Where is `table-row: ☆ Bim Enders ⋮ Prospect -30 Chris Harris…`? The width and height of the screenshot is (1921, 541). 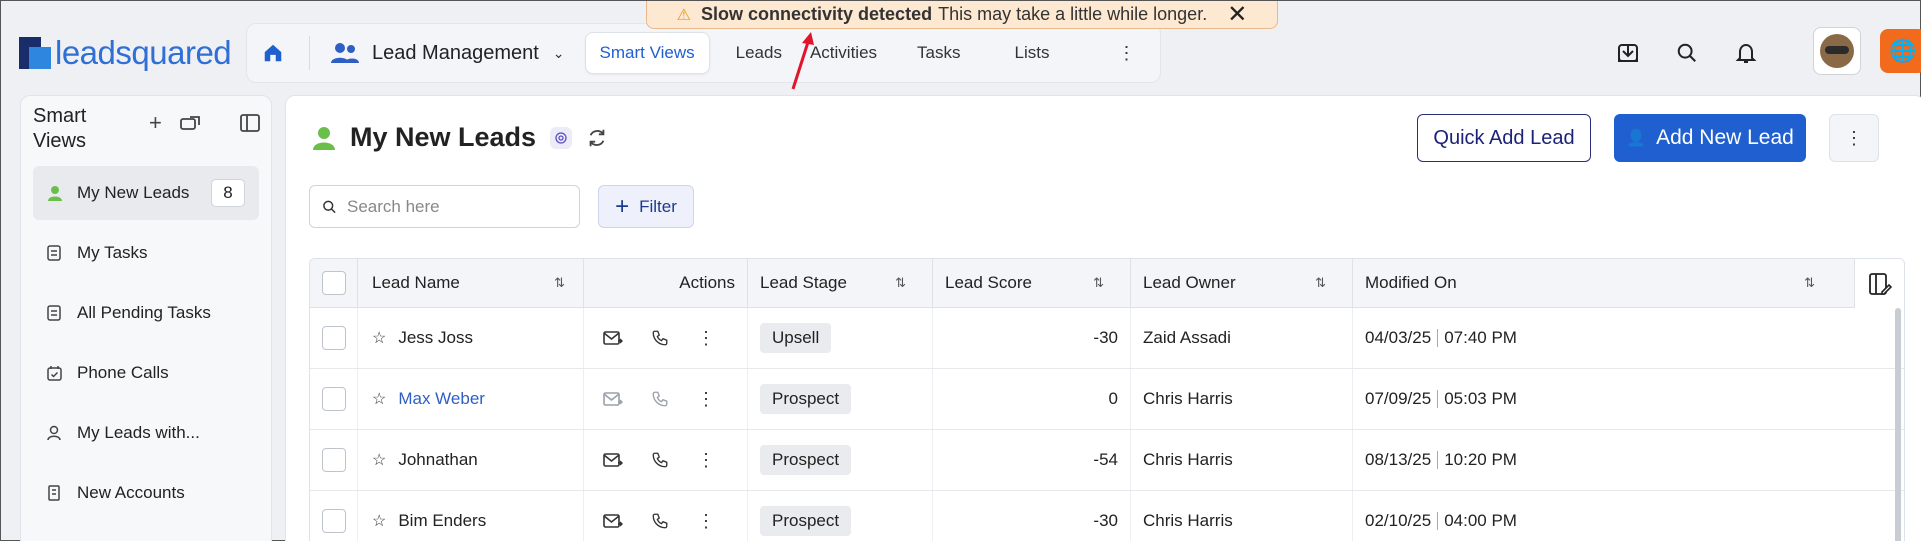 table-row: ☆ Bim Enders ⋮ Prospect -30 Chris Harris… is located at coordinates (1107, 516).